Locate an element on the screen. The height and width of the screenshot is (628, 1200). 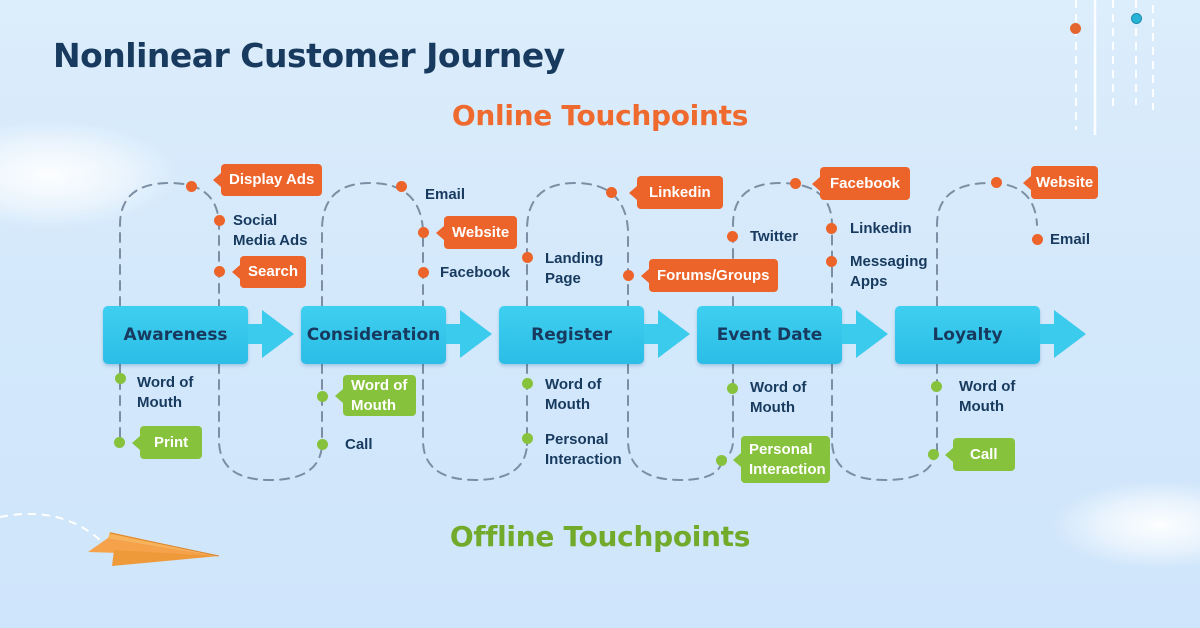
stage-label: Loyalty is located at coordinates (967, 335).